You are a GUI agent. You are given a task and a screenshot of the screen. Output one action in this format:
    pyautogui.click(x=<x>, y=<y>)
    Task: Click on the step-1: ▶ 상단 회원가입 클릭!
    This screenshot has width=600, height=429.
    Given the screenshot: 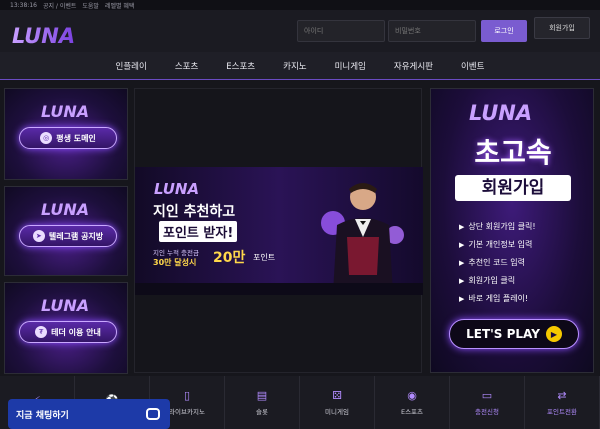 What is the action you would take?
    pyautogui.click(x=497, y=226)
    